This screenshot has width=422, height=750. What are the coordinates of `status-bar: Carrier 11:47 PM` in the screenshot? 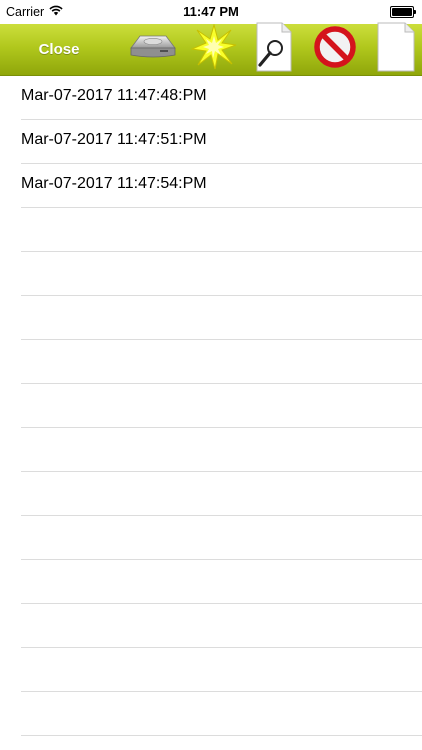 It's located at (211, 12).